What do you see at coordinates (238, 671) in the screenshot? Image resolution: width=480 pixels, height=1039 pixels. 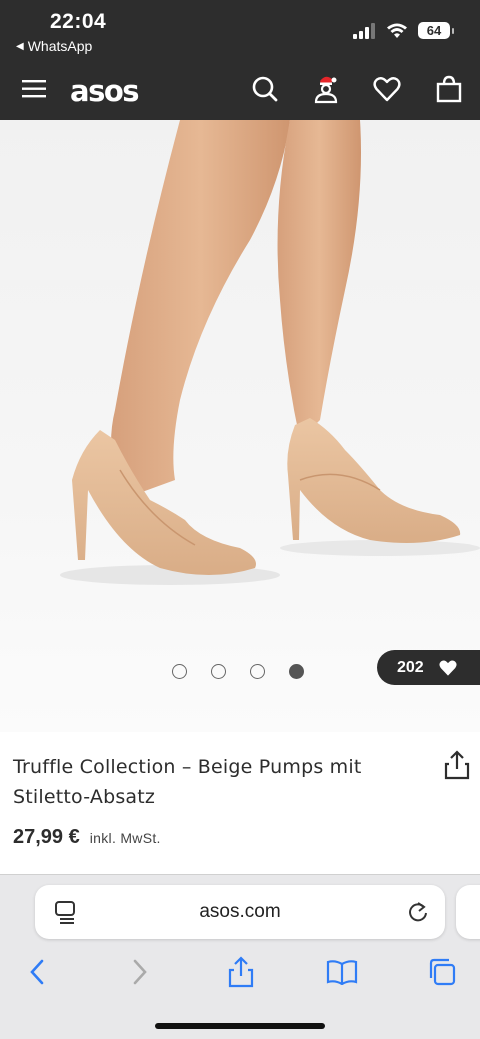 I see `gallery-pagination` at bounding box center [238, 671].